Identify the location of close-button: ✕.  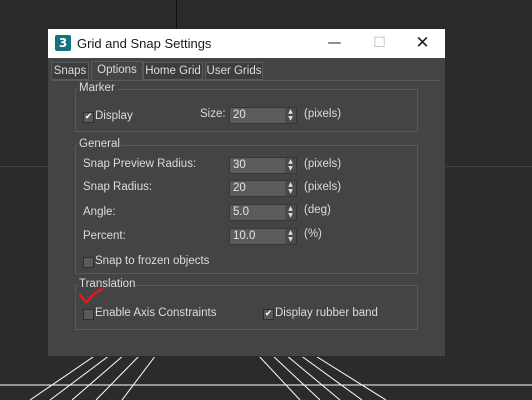
(422, 43).